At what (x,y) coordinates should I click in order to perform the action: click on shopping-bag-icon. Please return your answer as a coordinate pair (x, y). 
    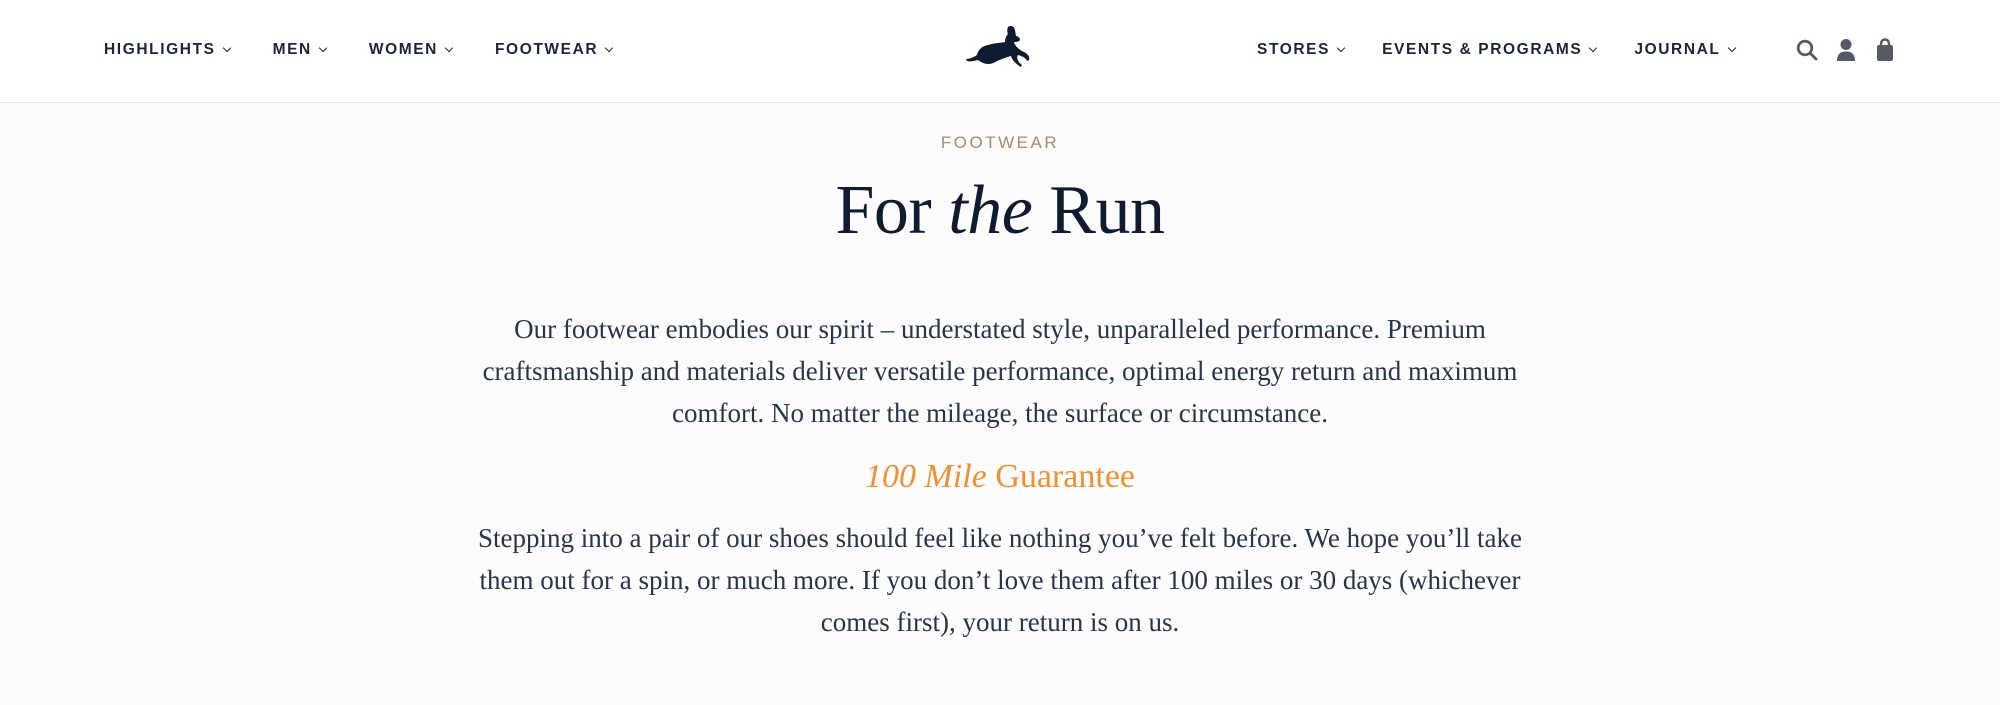
    Looking at the image, I should click on (1885, 50).